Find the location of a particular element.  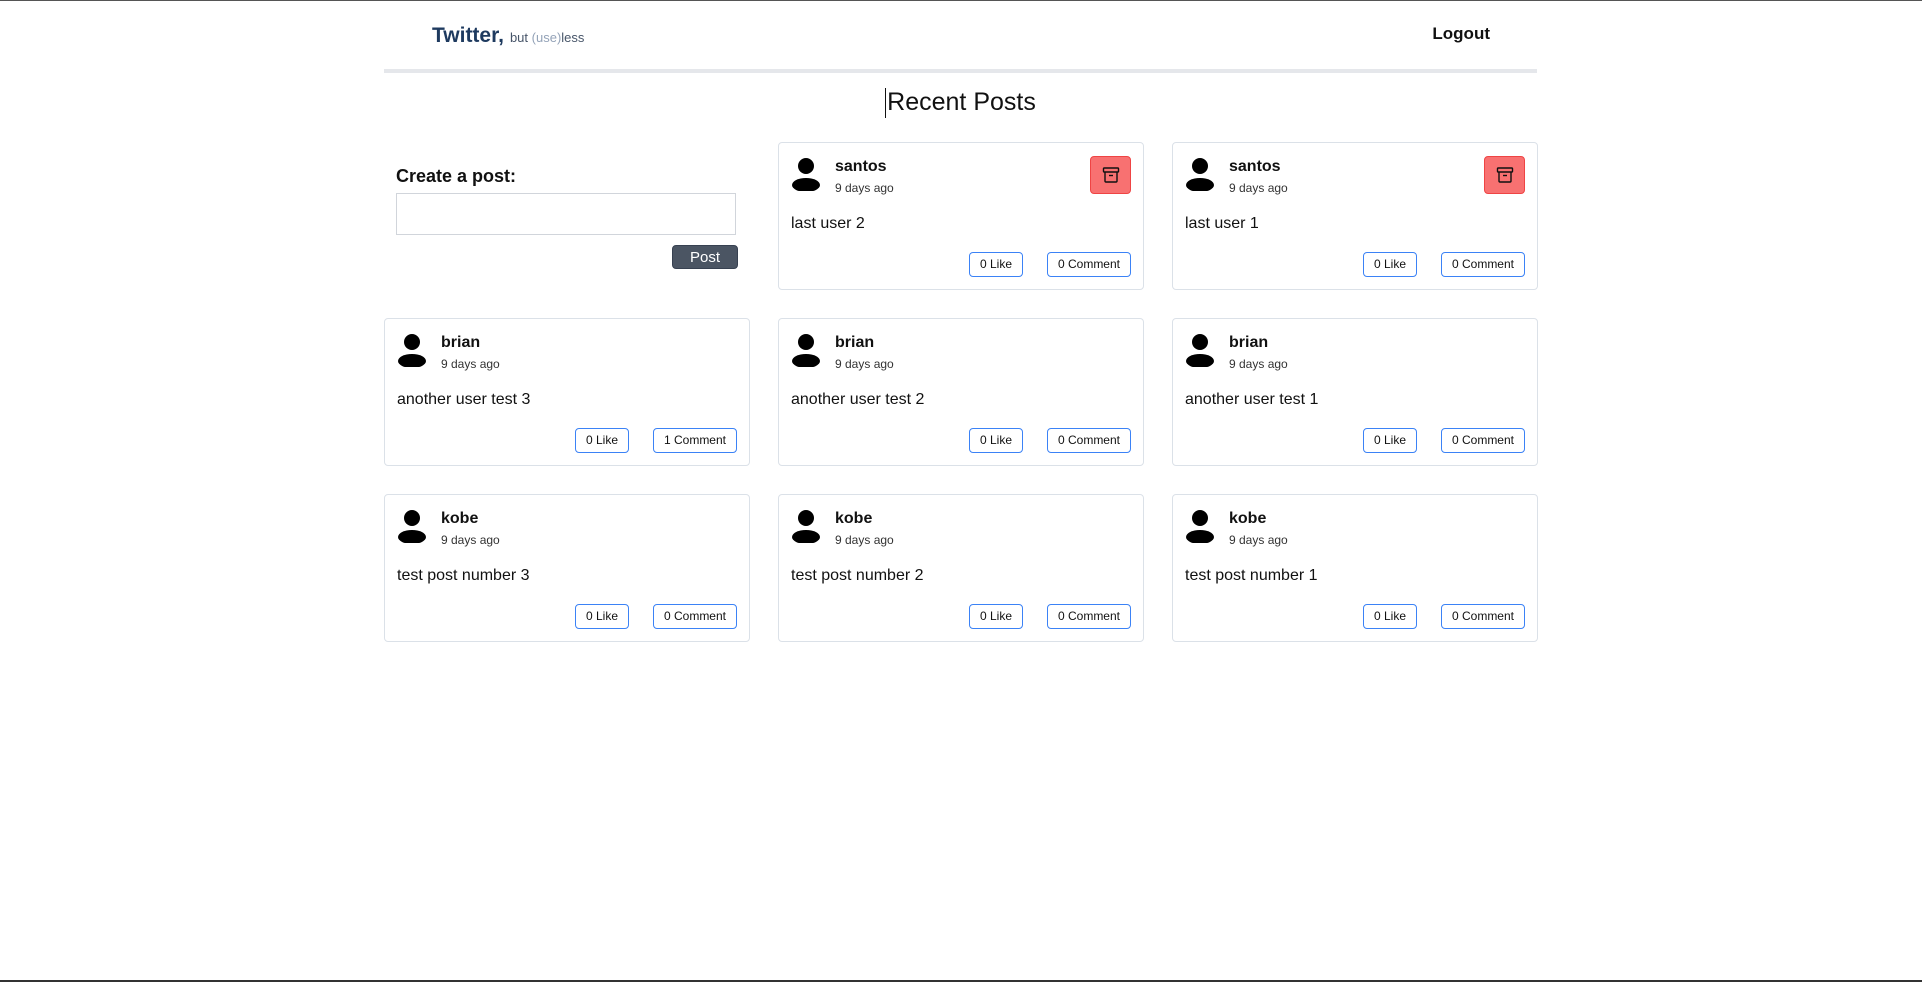

post-content: another user test 1 is located at coordinates (1252, 399).